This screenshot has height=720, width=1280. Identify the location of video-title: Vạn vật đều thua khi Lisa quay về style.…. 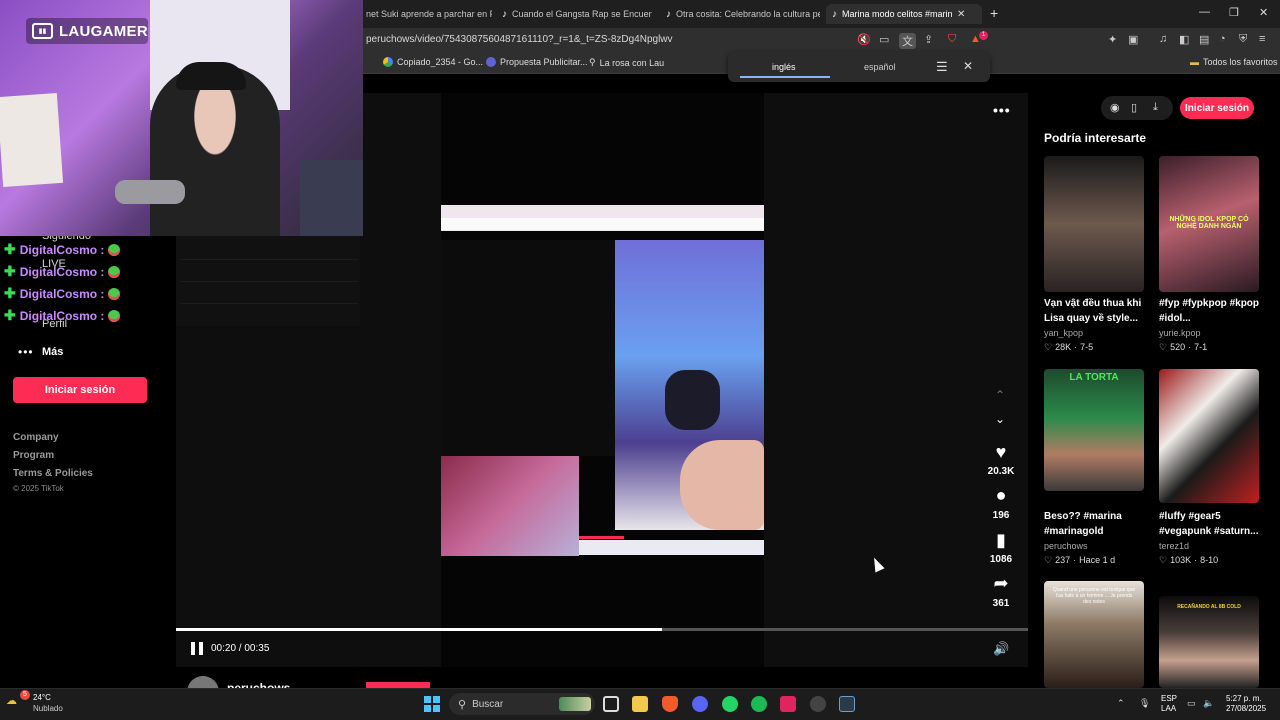
(1100, 311).